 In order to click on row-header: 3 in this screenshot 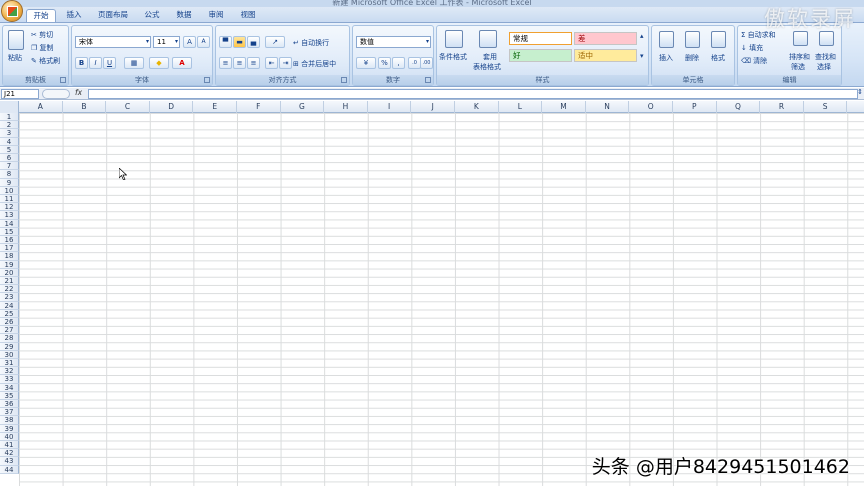, I will do `click(9, 133)`.